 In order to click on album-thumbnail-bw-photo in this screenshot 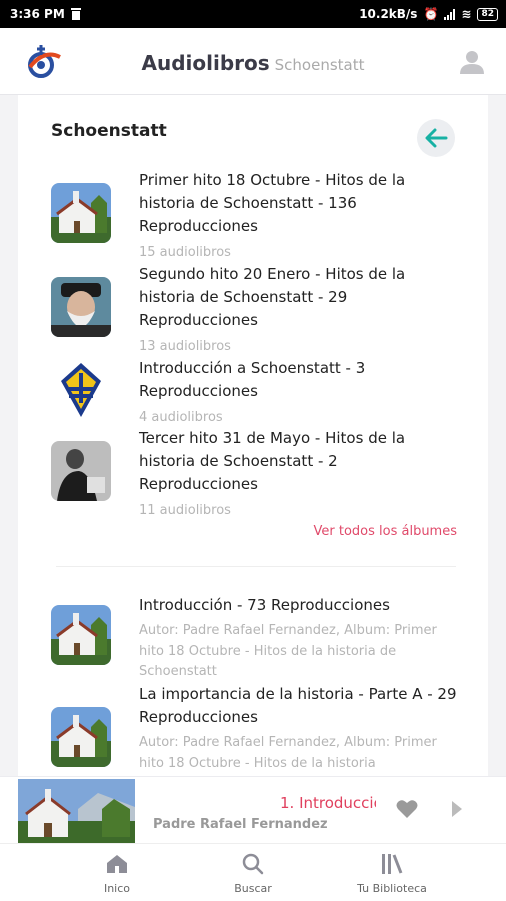, I will do `click(81, 471)`.